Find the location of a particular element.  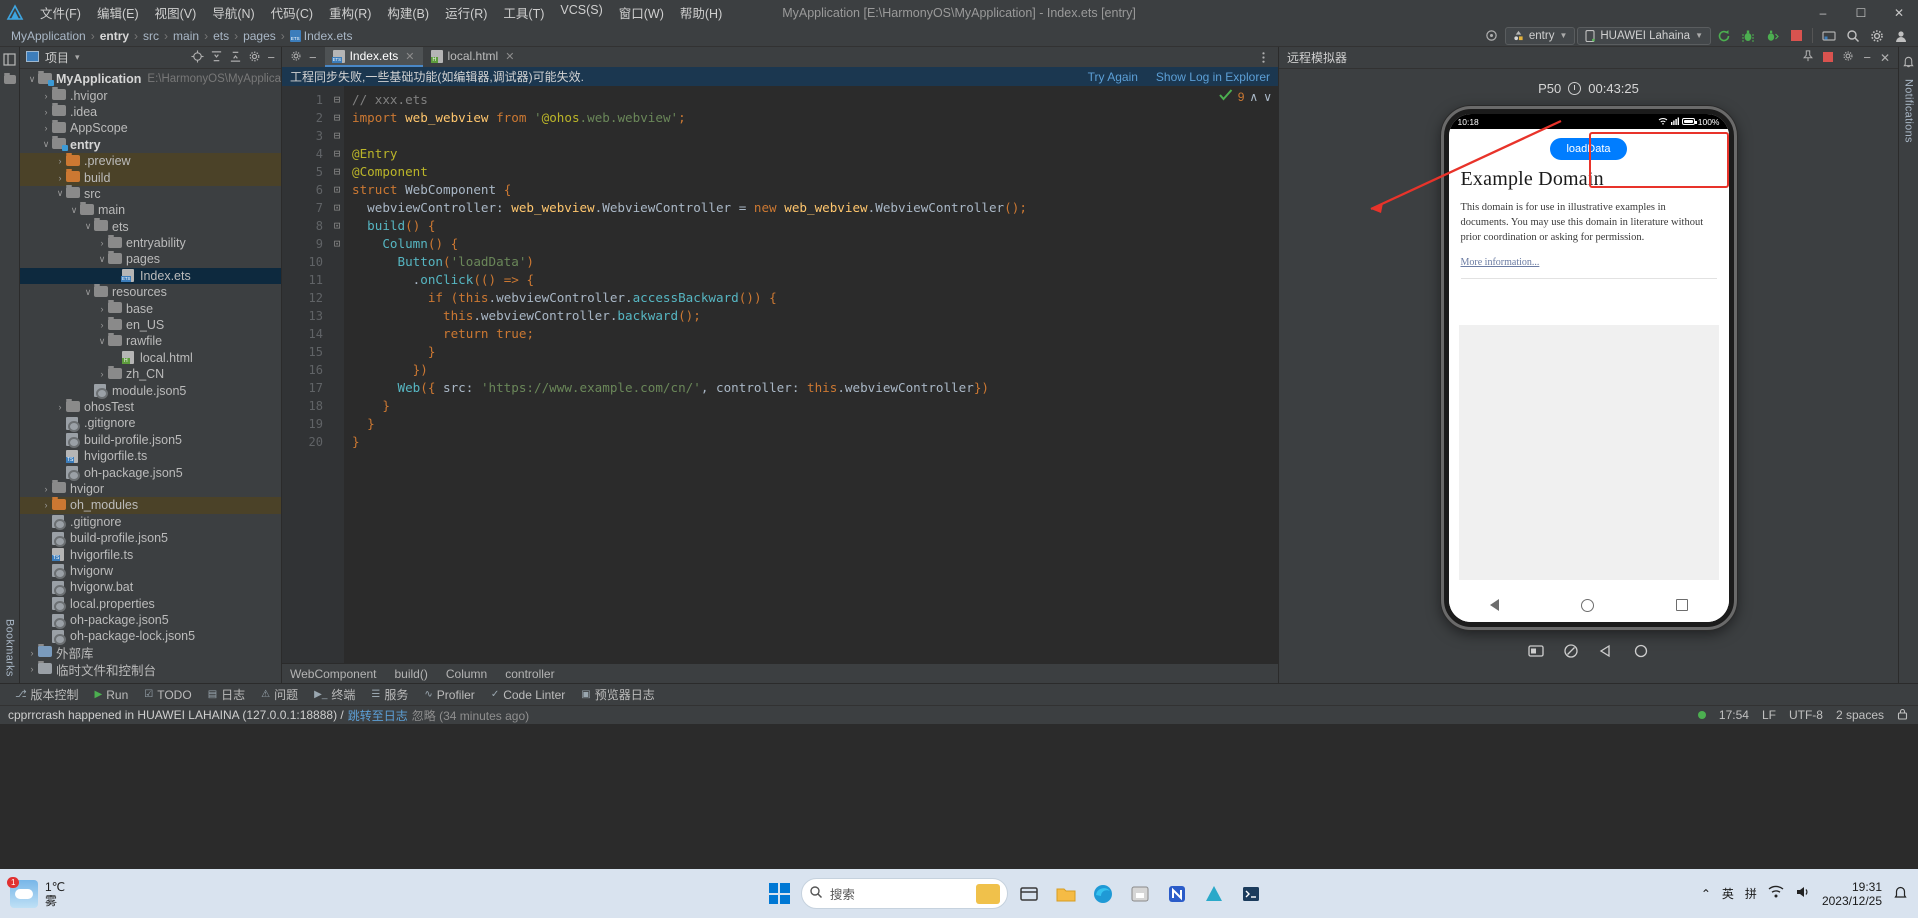

code-breadcrumb-item-0: WebComponent is located at coordinates (333, 674).